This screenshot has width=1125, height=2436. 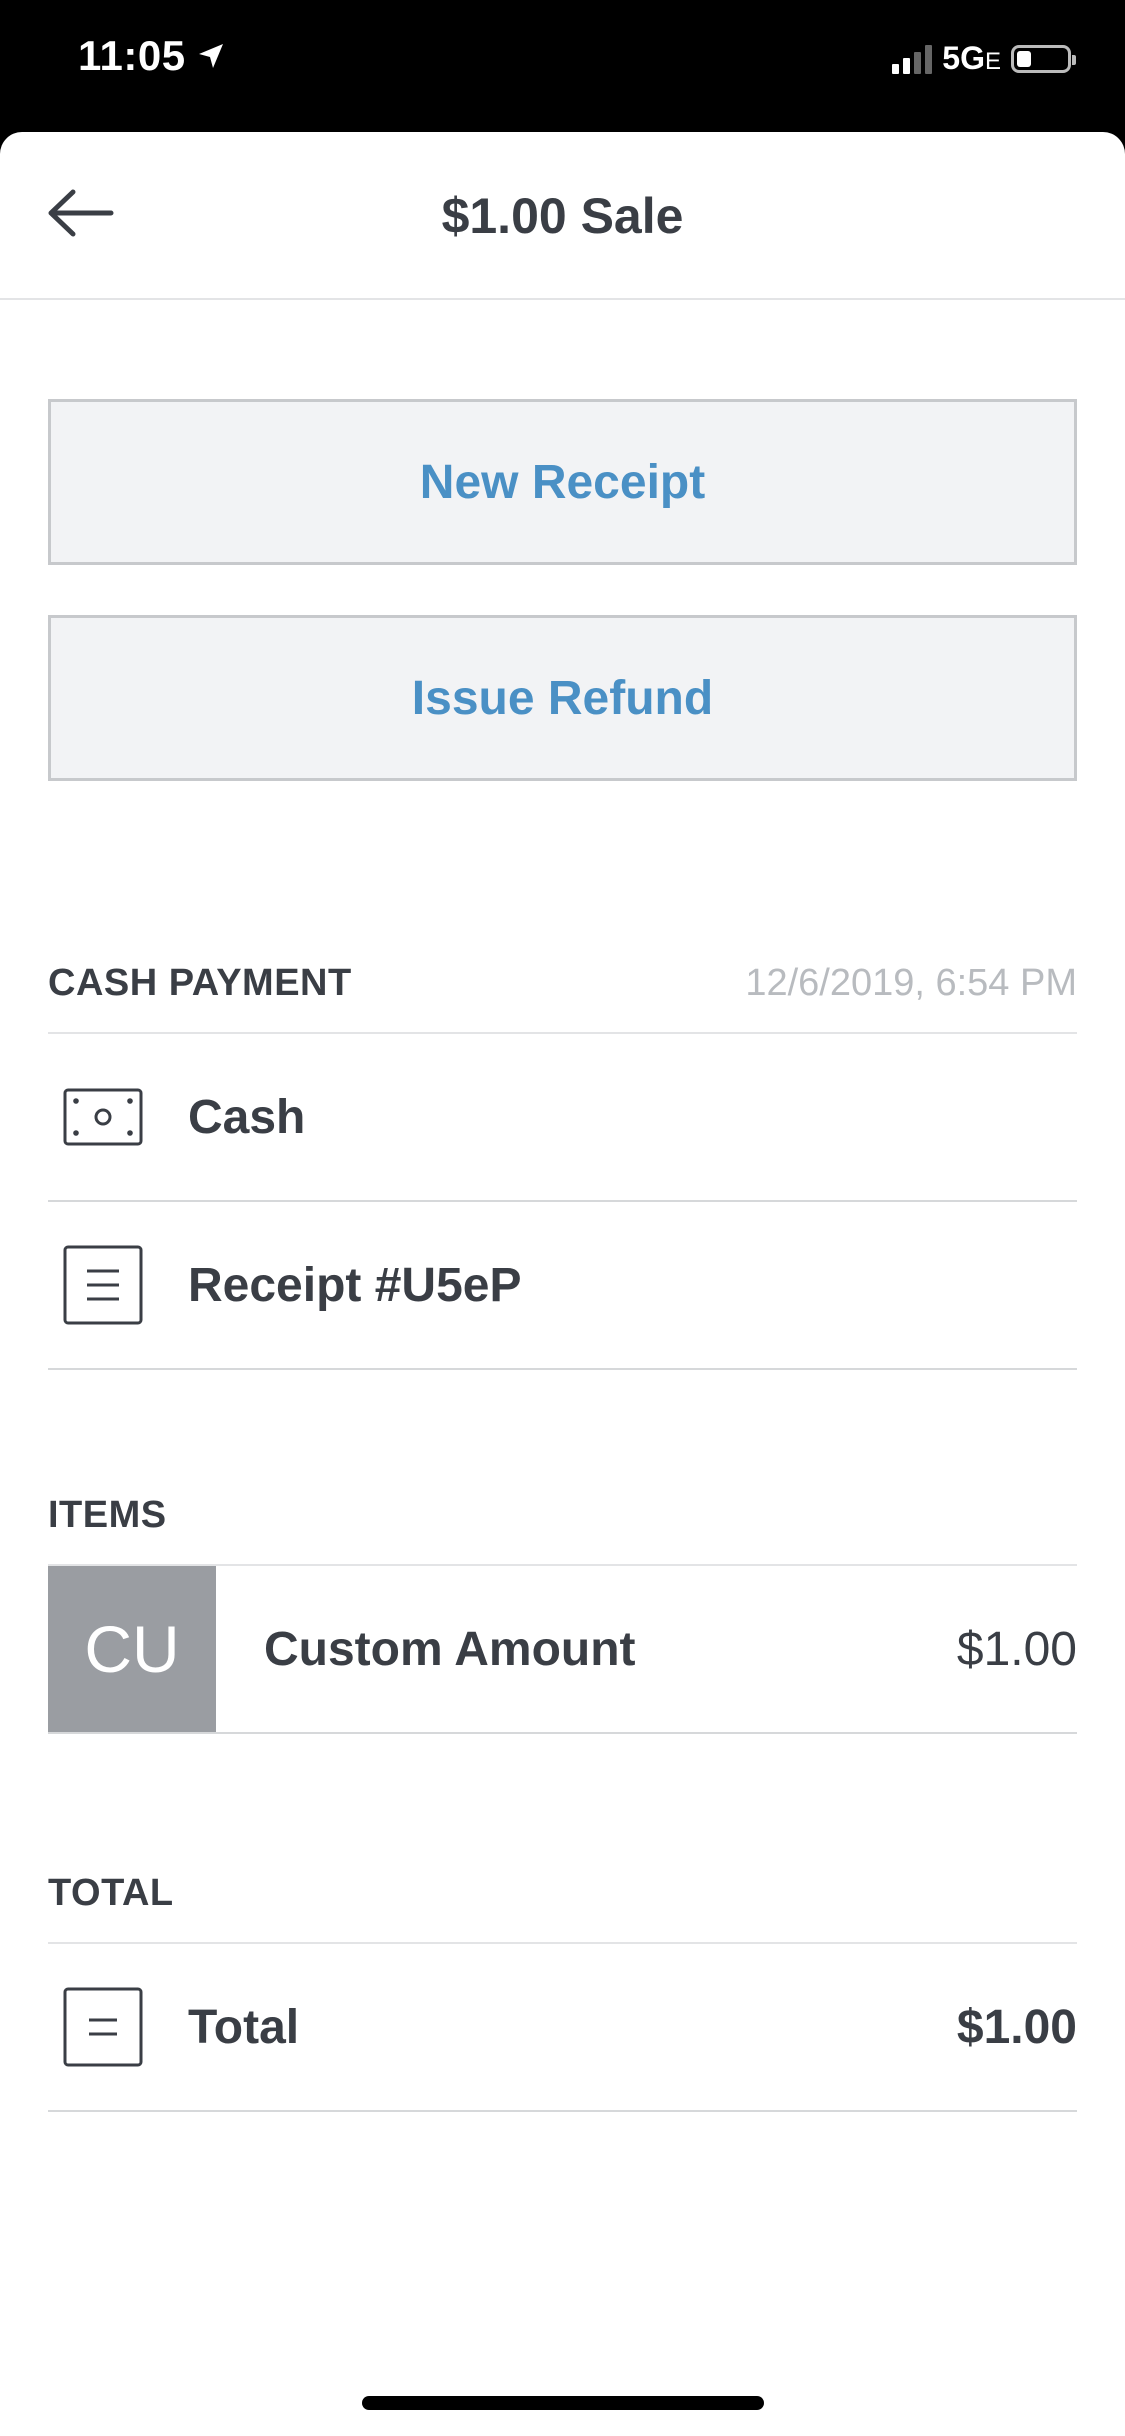 What do you see at coordinates (912, 59) in the screenshot?
I see `signal-strength-icon` at bounding box center [912, 59].